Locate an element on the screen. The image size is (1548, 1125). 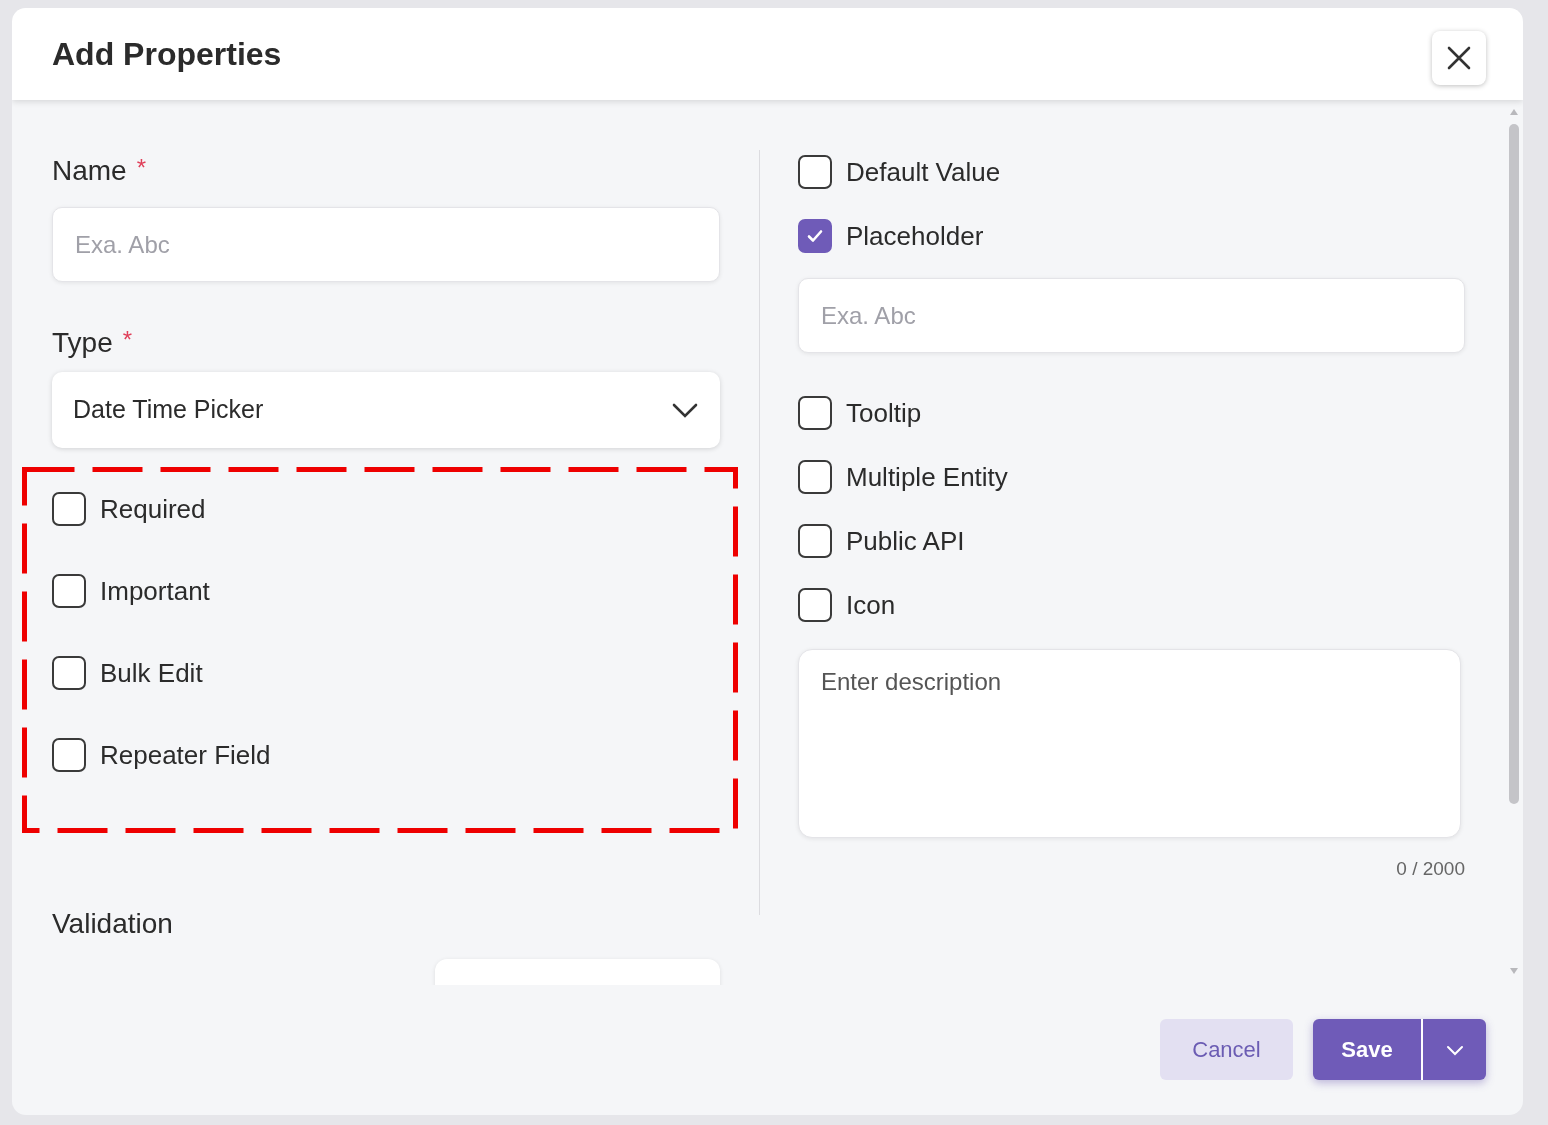
checkbox-label: Public API is located at coordinates (905, 541).